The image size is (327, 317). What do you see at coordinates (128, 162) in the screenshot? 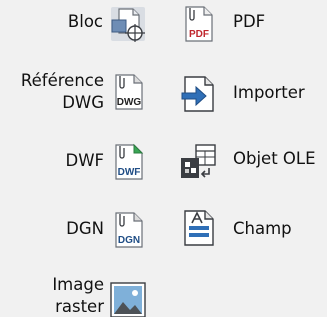
I see `dwf-file-icon: DWF` at bounding box center [128, 162].